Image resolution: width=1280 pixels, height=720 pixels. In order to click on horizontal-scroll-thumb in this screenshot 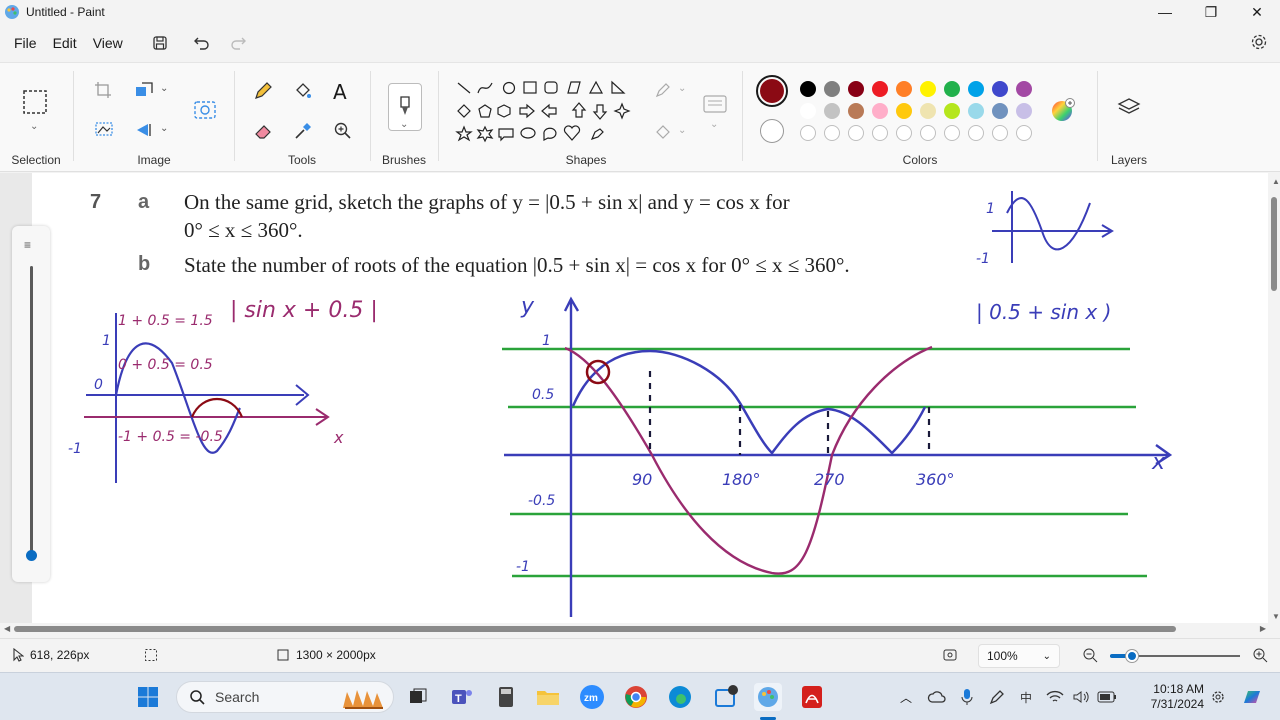, I will do `click(595, 629)`.